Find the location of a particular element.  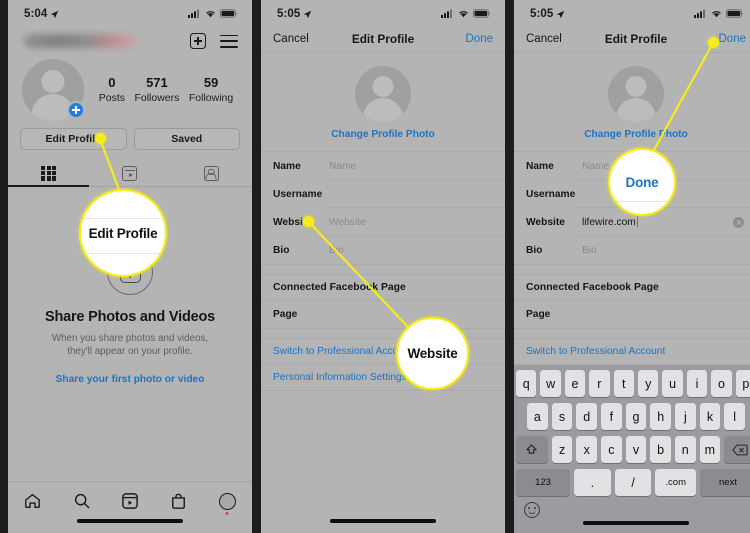

emoji-smiley-icon is located at coordinates (532, 510).